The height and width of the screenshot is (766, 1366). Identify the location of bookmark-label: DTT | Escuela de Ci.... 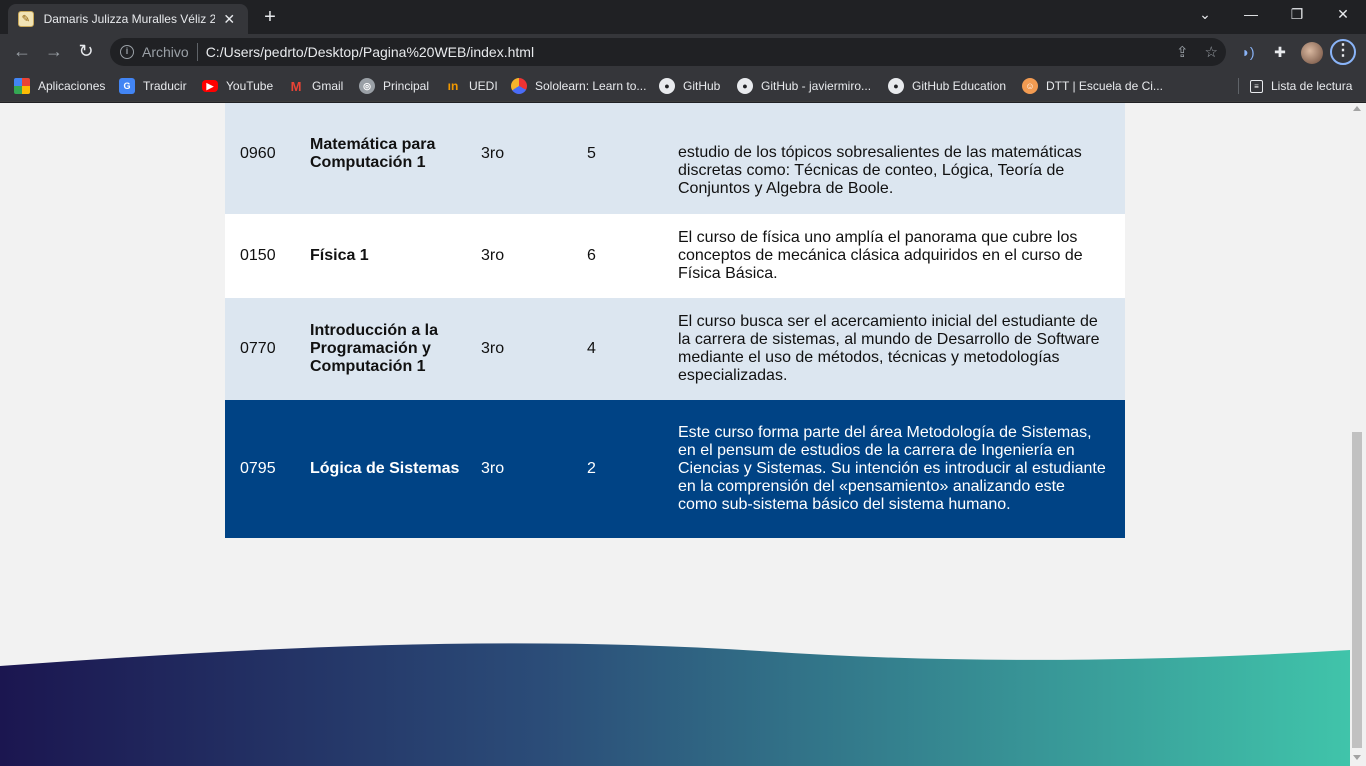
(1104, 86).